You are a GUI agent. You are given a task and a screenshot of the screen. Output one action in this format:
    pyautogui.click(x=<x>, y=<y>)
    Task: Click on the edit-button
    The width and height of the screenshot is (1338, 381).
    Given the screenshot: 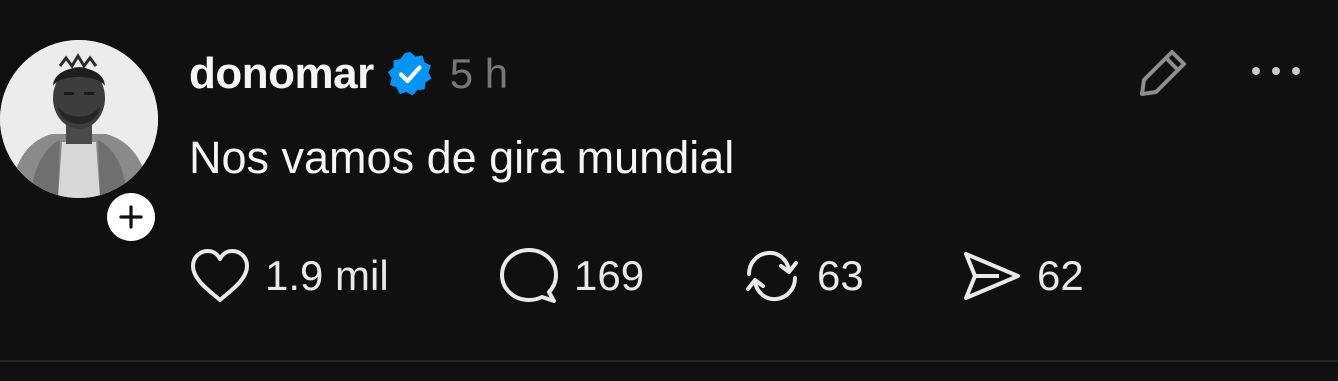 What is the action you would take?
    pyautogui.click(x=1164, y=72)
    